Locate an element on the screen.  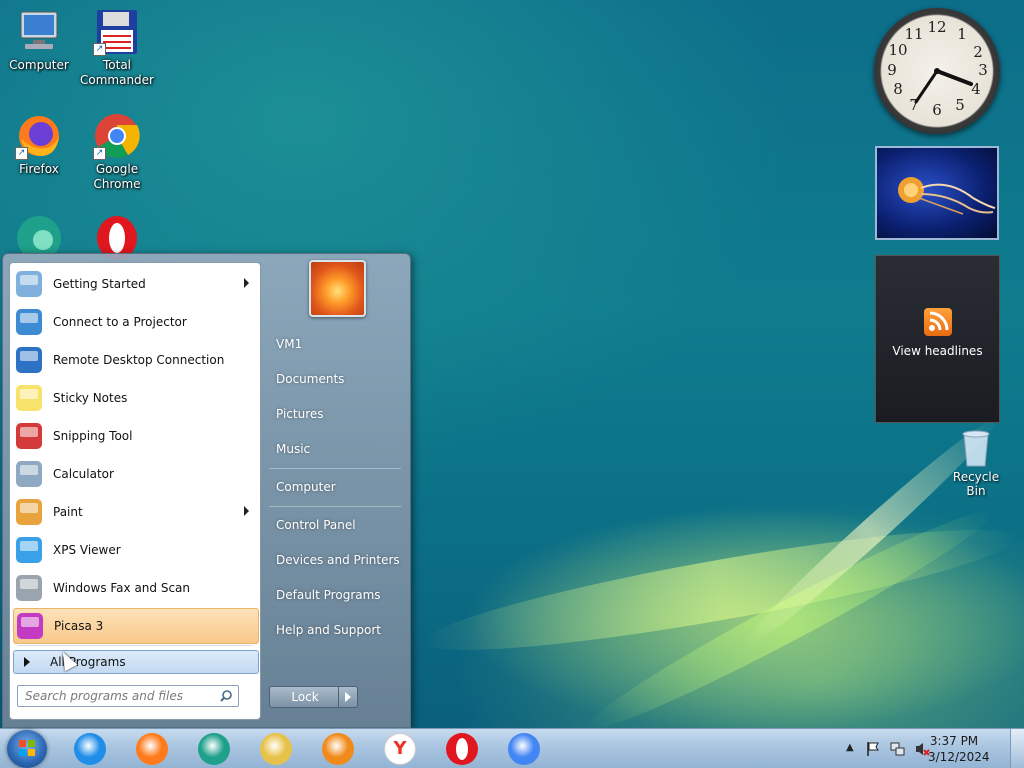
start-button is located at coordinates (27, 749).